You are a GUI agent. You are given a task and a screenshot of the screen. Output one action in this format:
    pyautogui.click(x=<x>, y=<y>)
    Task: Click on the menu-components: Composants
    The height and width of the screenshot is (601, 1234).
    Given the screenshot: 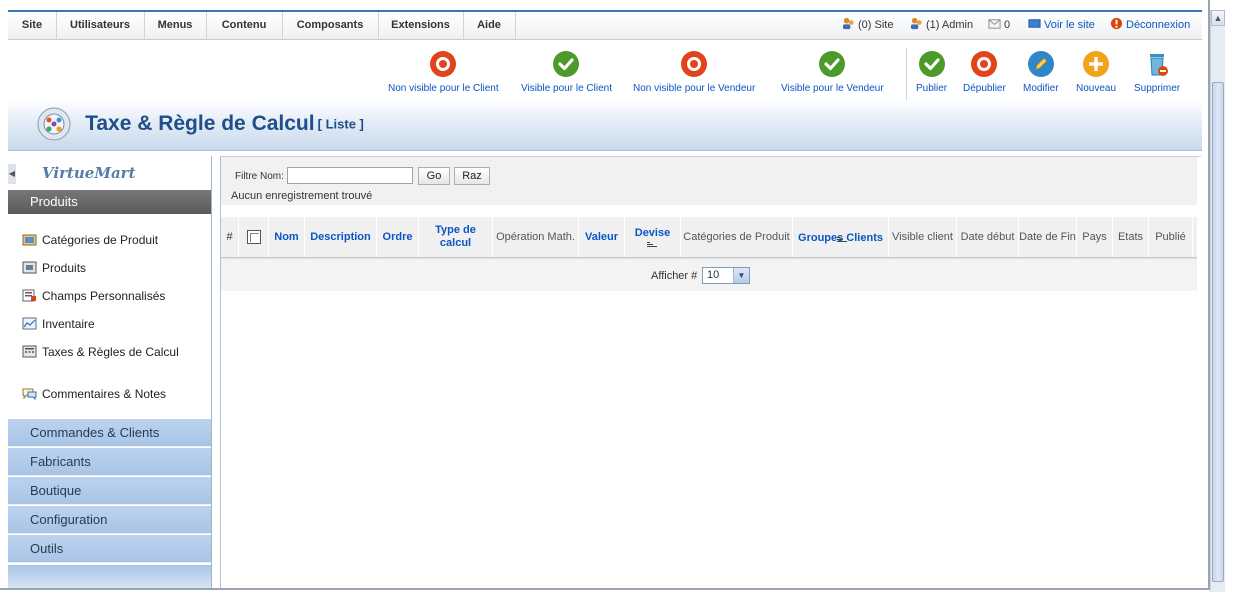 What is the action you would take?
    pyautogui.click(x=330, y=26)
    